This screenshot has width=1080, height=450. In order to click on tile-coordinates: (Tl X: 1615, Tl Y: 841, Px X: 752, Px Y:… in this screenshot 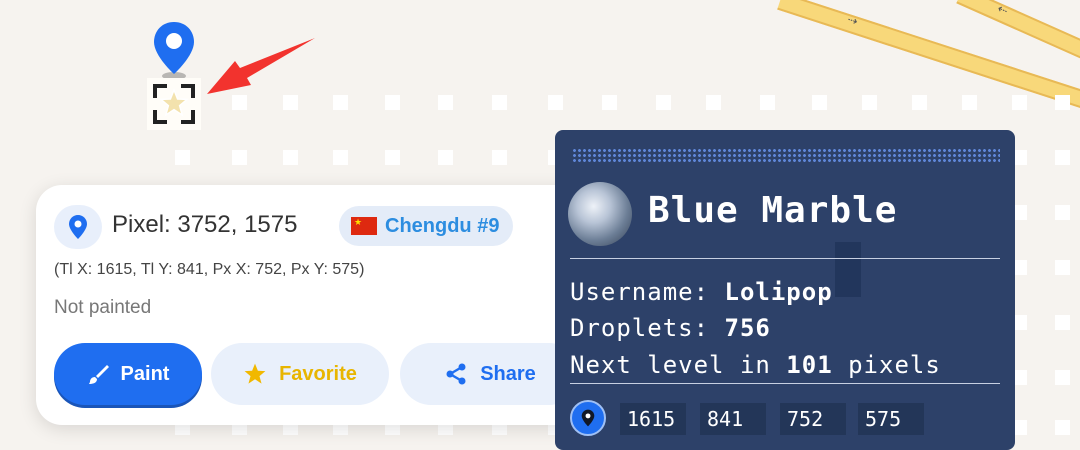, I will do `click(209, 269)`.